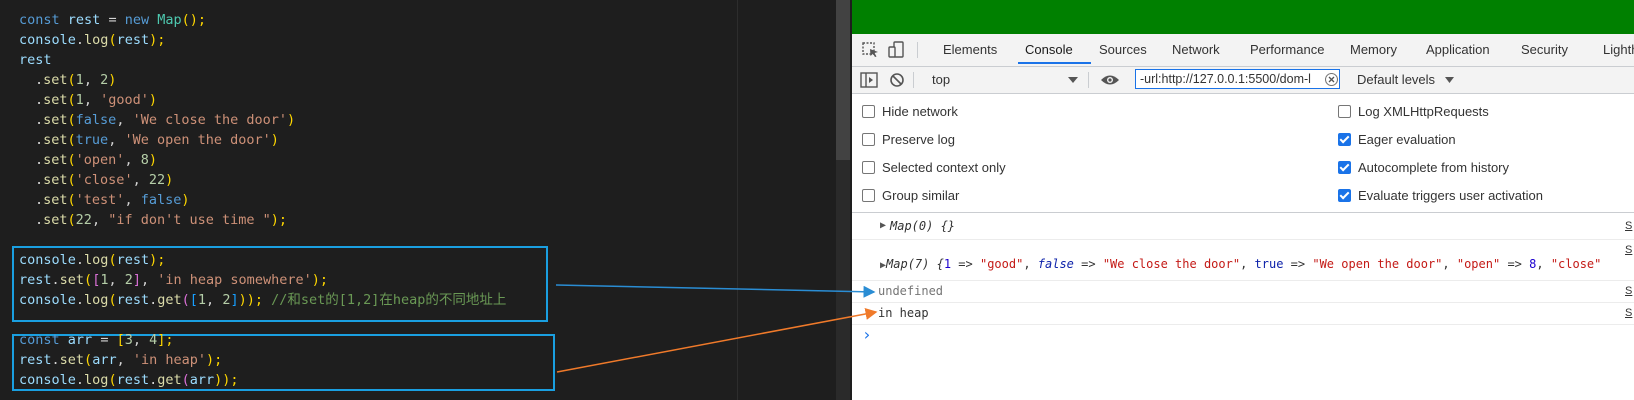 The image size is (1634, 400). What do you see at coordinates (715, 291) in the screenshot?
I see `arrow-to-undefined` at bounding box center [715, 291].